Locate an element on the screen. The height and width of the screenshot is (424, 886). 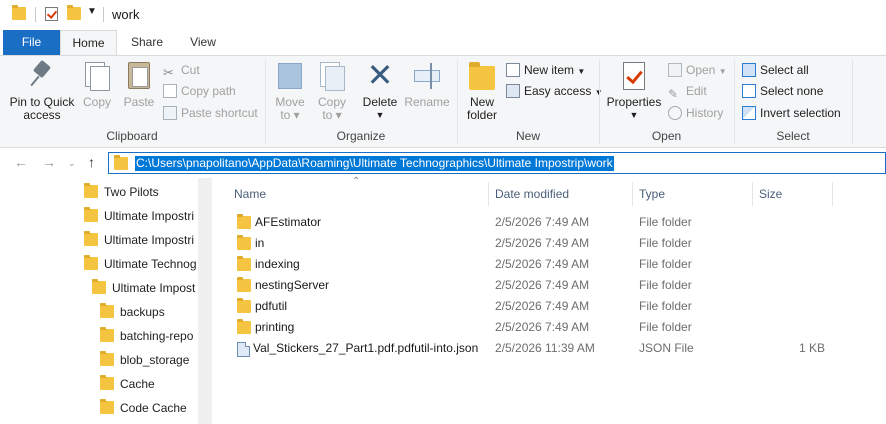
invert-selection-button: Invert selection is located at coordinates (791, 113).